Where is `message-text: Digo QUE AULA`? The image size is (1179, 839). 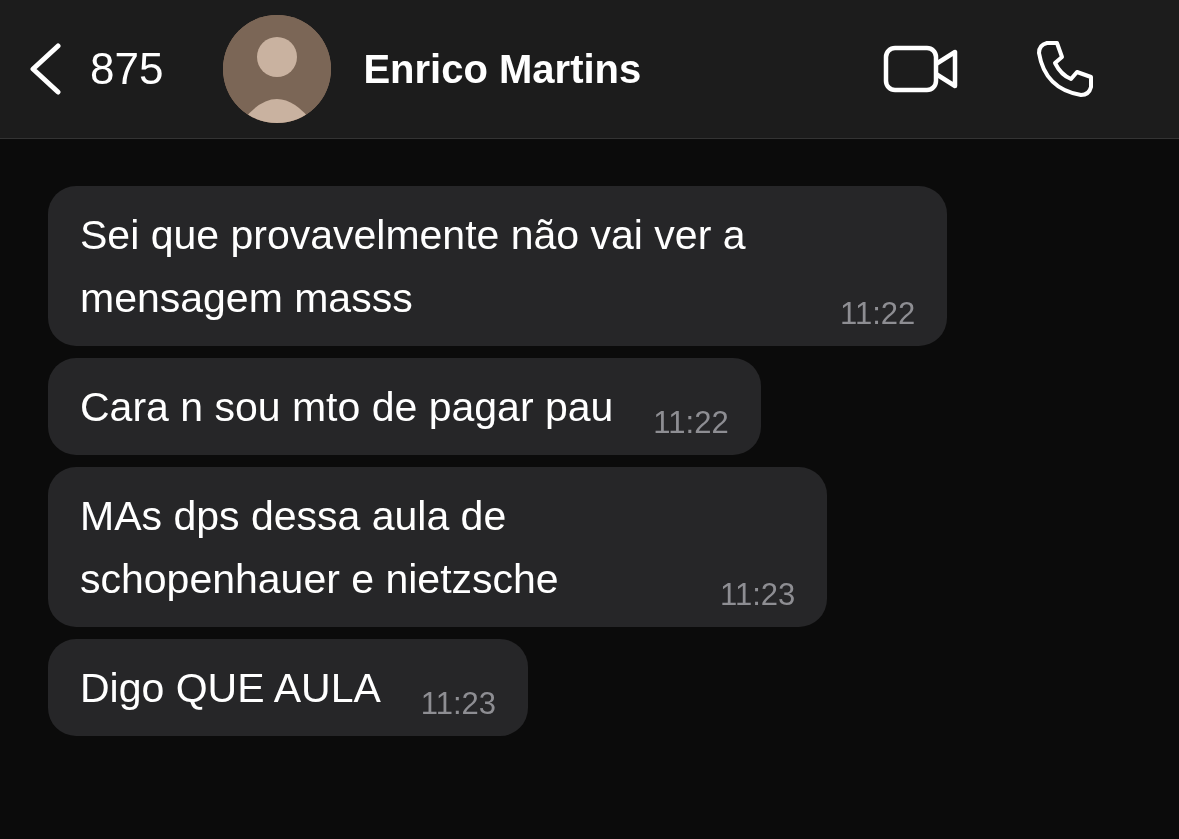
message-text: Digo QUE AULA is located at coordinates (230, 688).